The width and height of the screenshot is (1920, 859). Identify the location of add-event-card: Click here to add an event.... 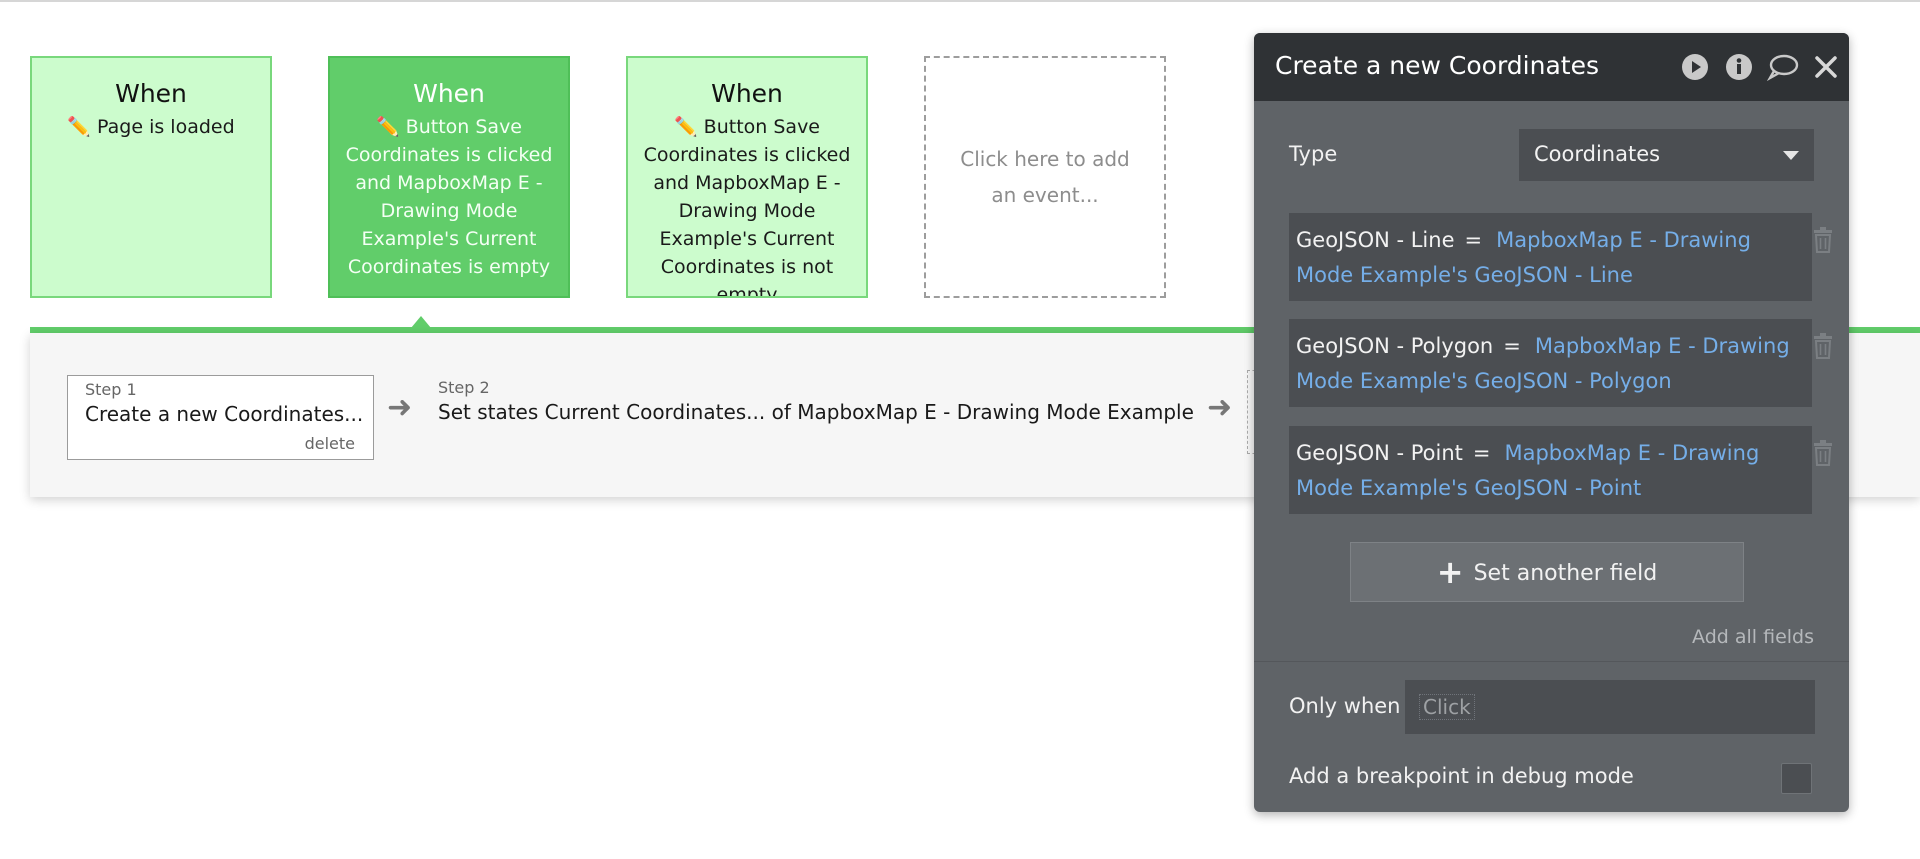
(1045, 177).